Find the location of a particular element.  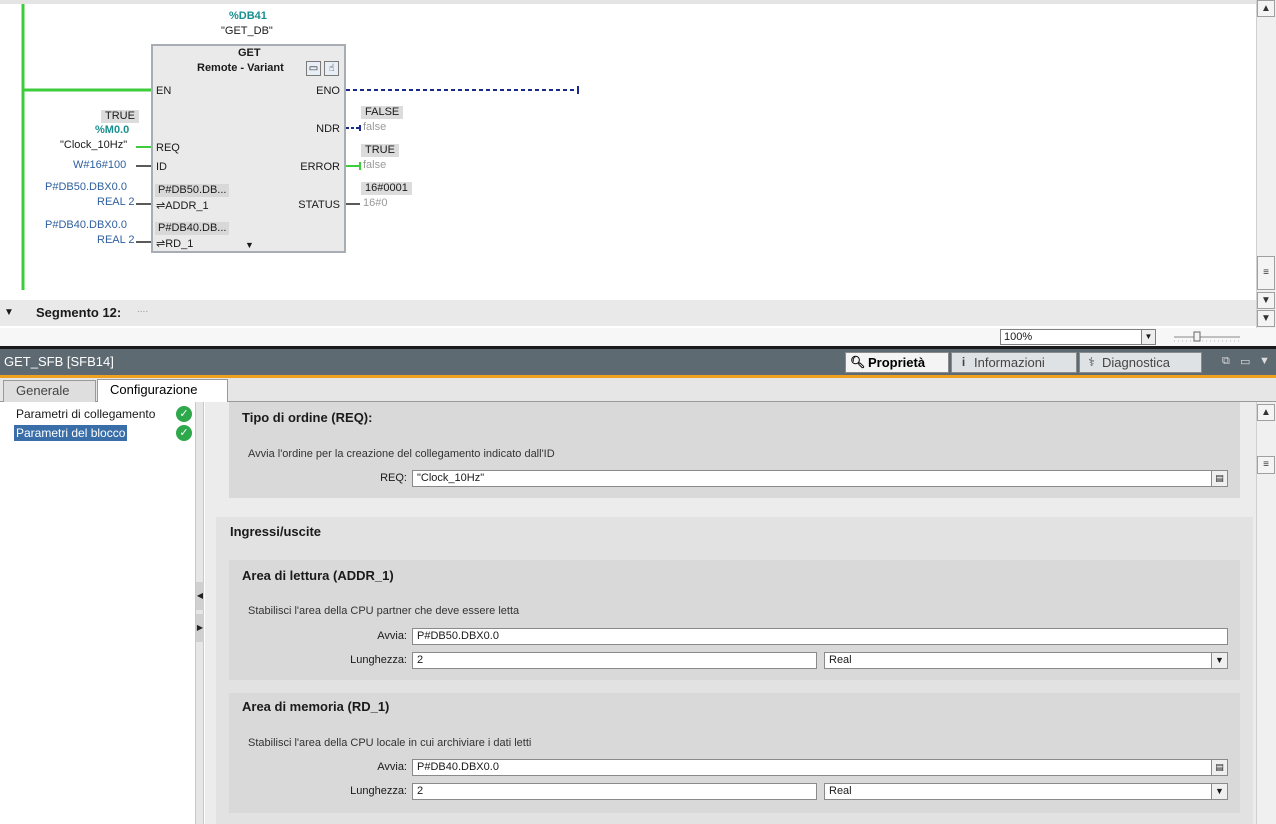

req-section-title: Tipo di ordine (REQ): is located at coordinates (307, 417).